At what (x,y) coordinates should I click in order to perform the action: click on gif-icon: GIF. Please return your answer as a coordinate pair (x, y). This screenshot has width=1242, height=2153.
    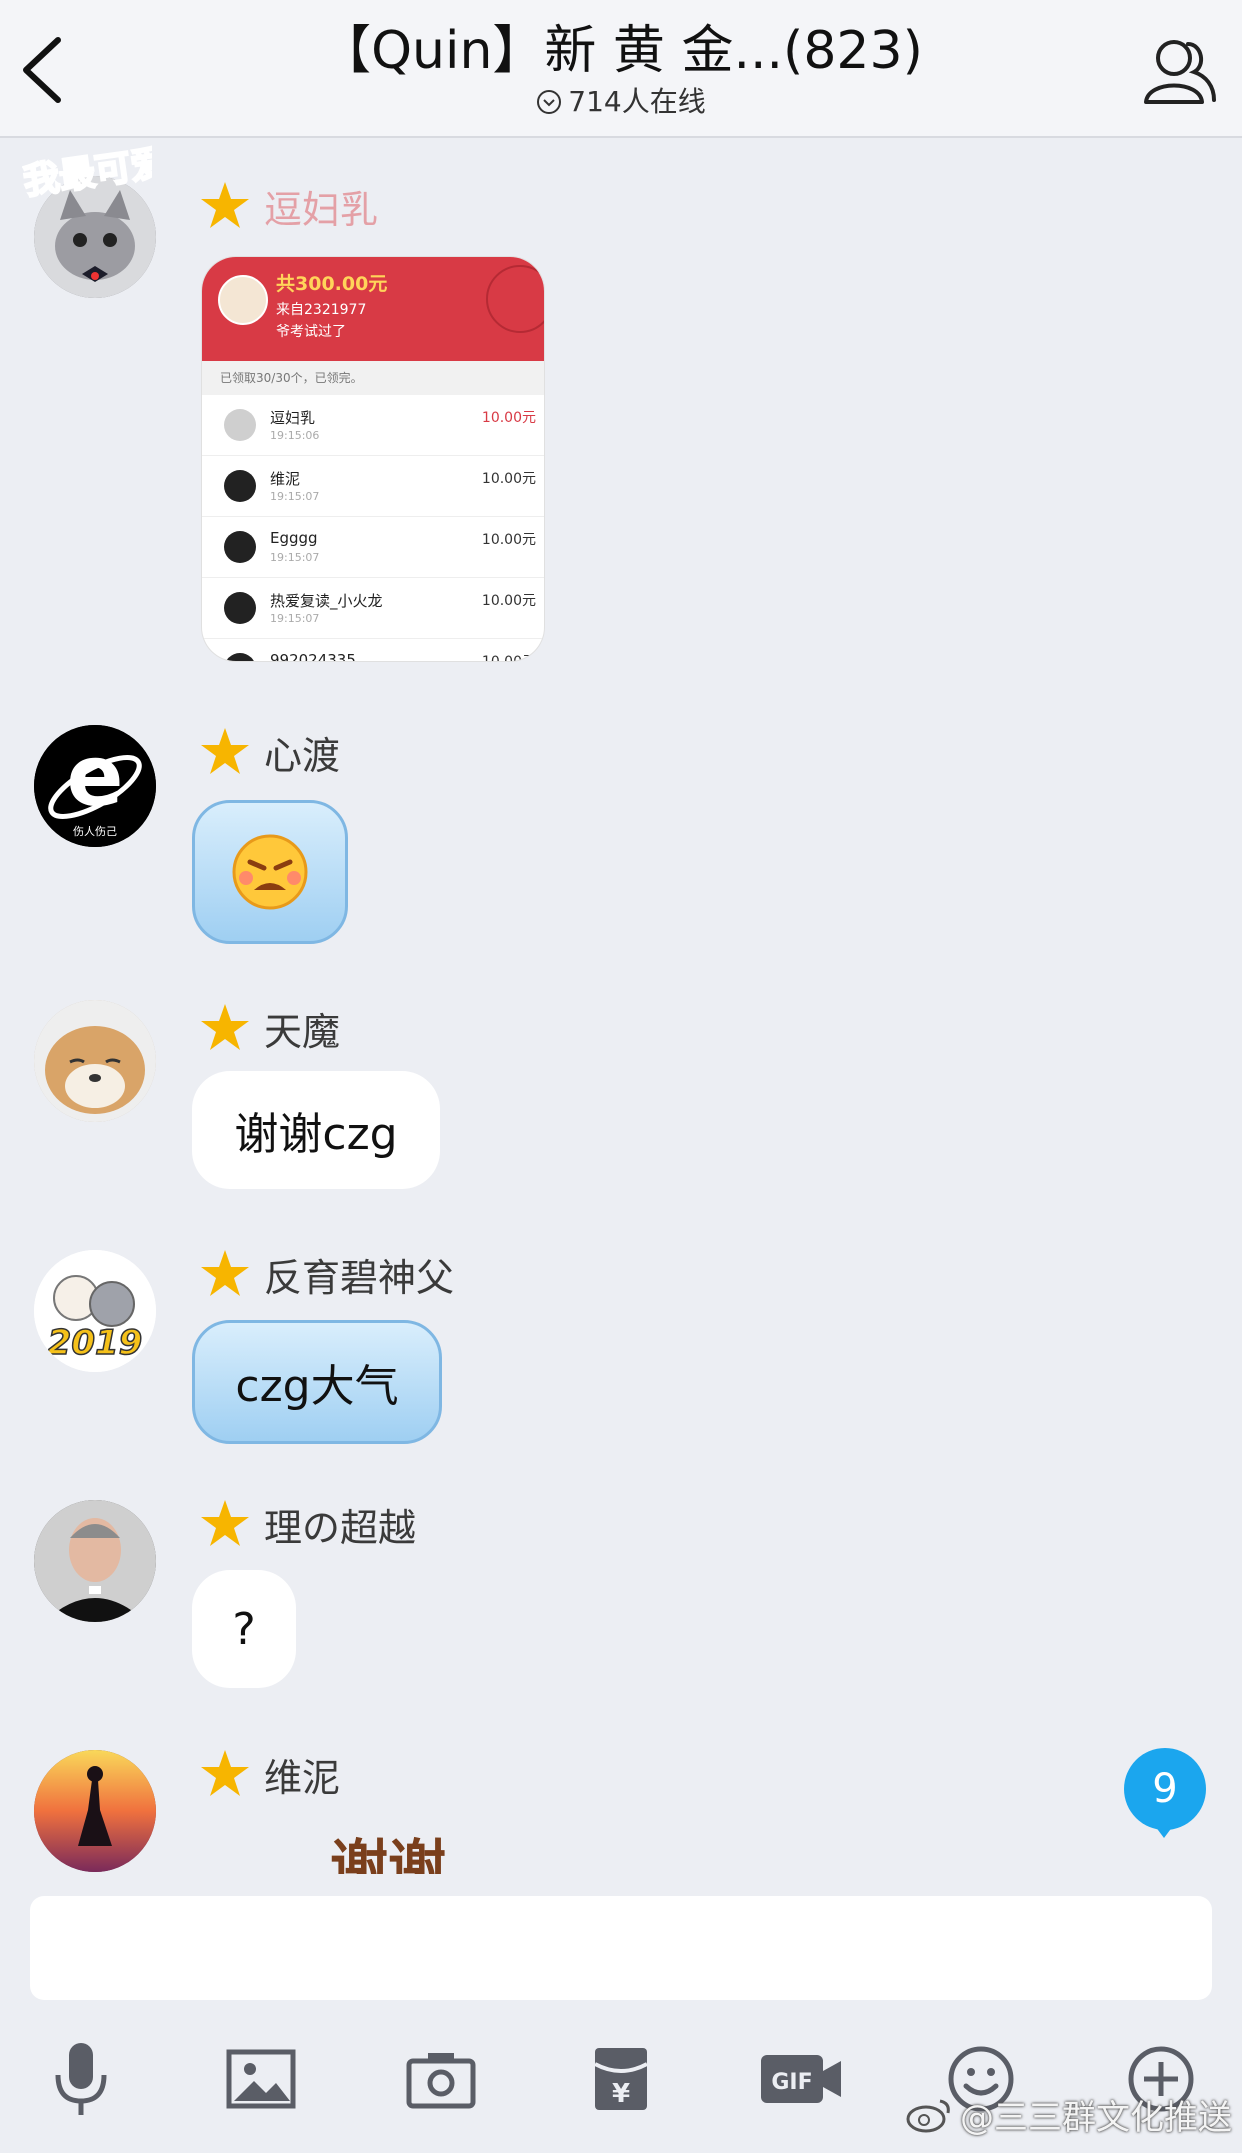
    Looking at the image, I should click on (801, 2079).